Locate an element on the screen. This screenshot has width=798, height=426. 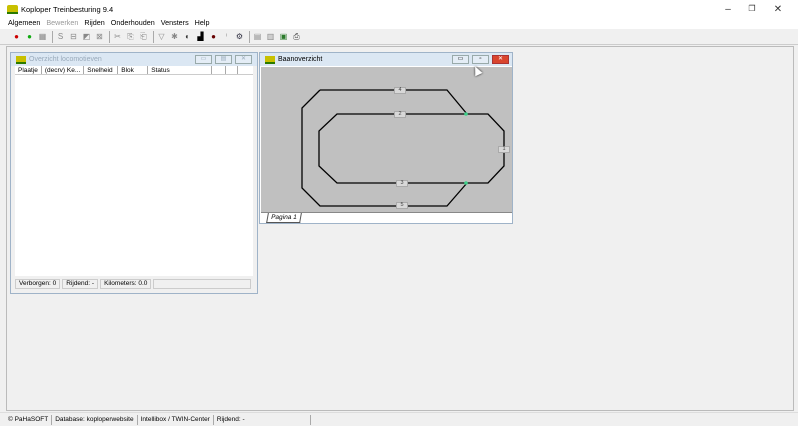
tools-icon: ⚙ is located at coordinates (239, 36).